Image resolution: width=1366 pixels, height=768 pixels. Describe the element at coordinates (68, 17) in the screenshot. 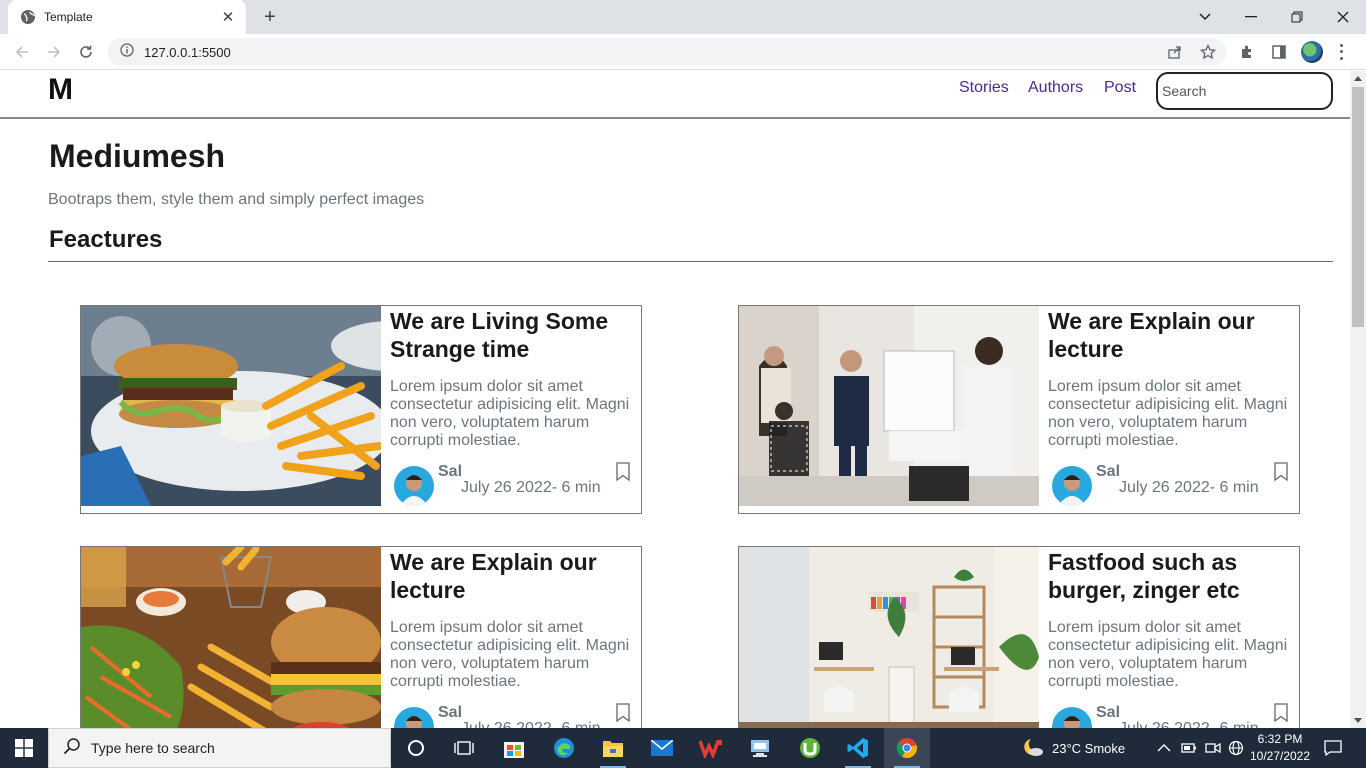

I see `tab-title: Template` at that location.